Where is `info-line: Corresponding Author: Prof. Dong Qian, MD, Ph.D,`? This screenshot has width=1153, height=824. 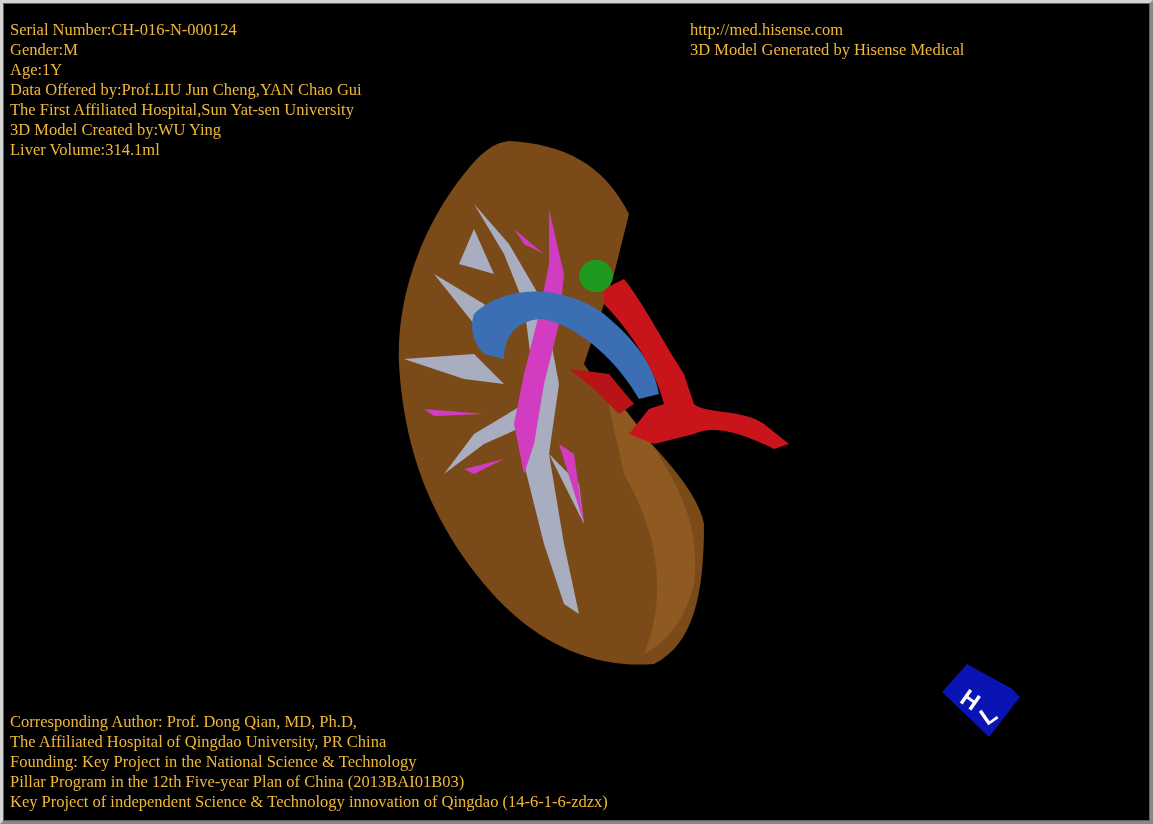
info-line: Corresponding Author: Prof. Dong Qian, MD, Ph.D, is located at coordinates (183, 722).